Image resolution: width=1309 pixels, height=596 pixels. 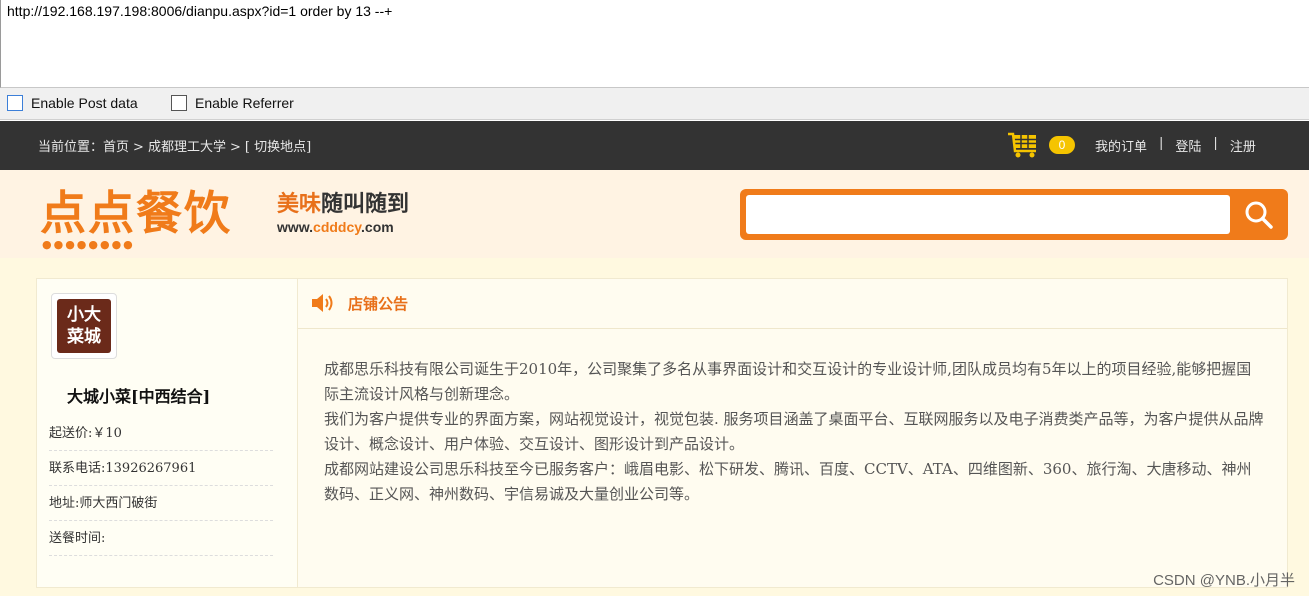 What do you see at coordinates (88, 244) in the screenshot?
I see `logo-dots: ●●●●●●●●` at bounding box center [88, 244].